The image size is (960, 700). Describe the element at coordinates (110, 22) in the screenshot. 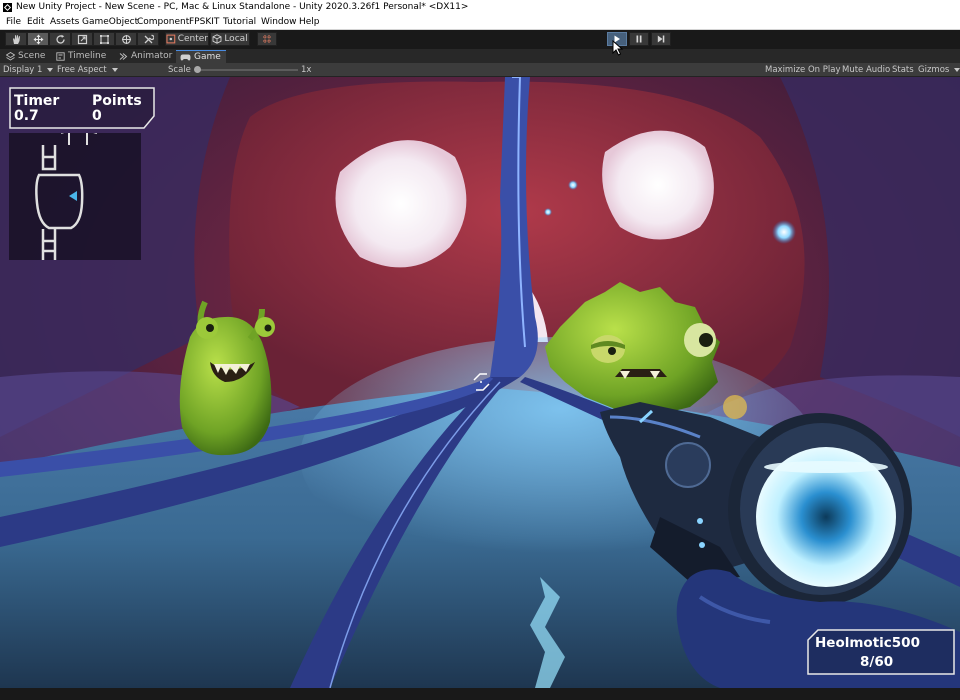

I see `menu-gameobject: GameObject` at that location.